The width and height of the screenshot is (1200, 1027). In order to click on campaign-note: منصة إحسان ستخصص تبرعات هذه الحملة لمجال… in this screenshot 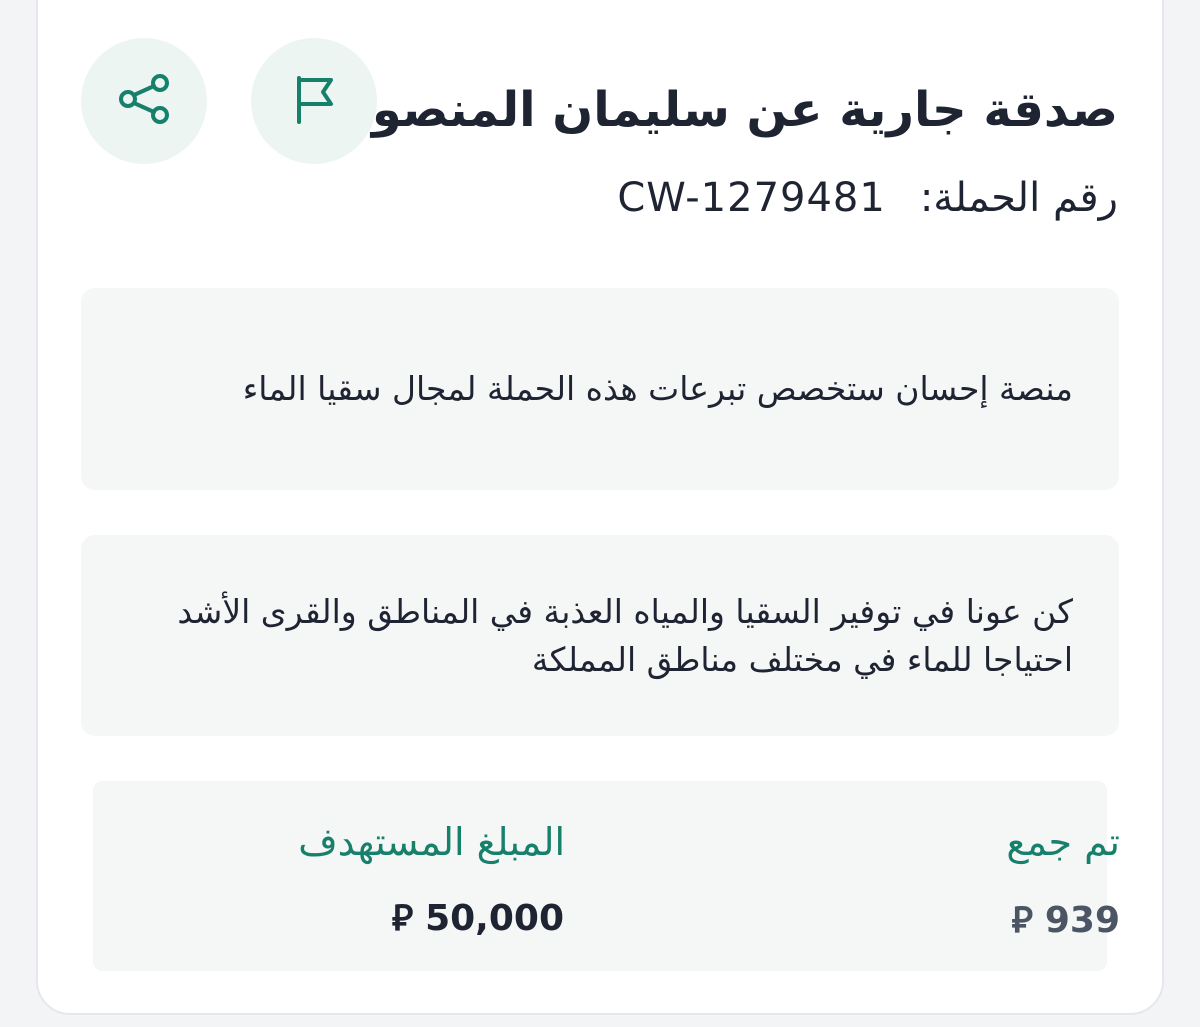, I will do `click(657, 388)`.